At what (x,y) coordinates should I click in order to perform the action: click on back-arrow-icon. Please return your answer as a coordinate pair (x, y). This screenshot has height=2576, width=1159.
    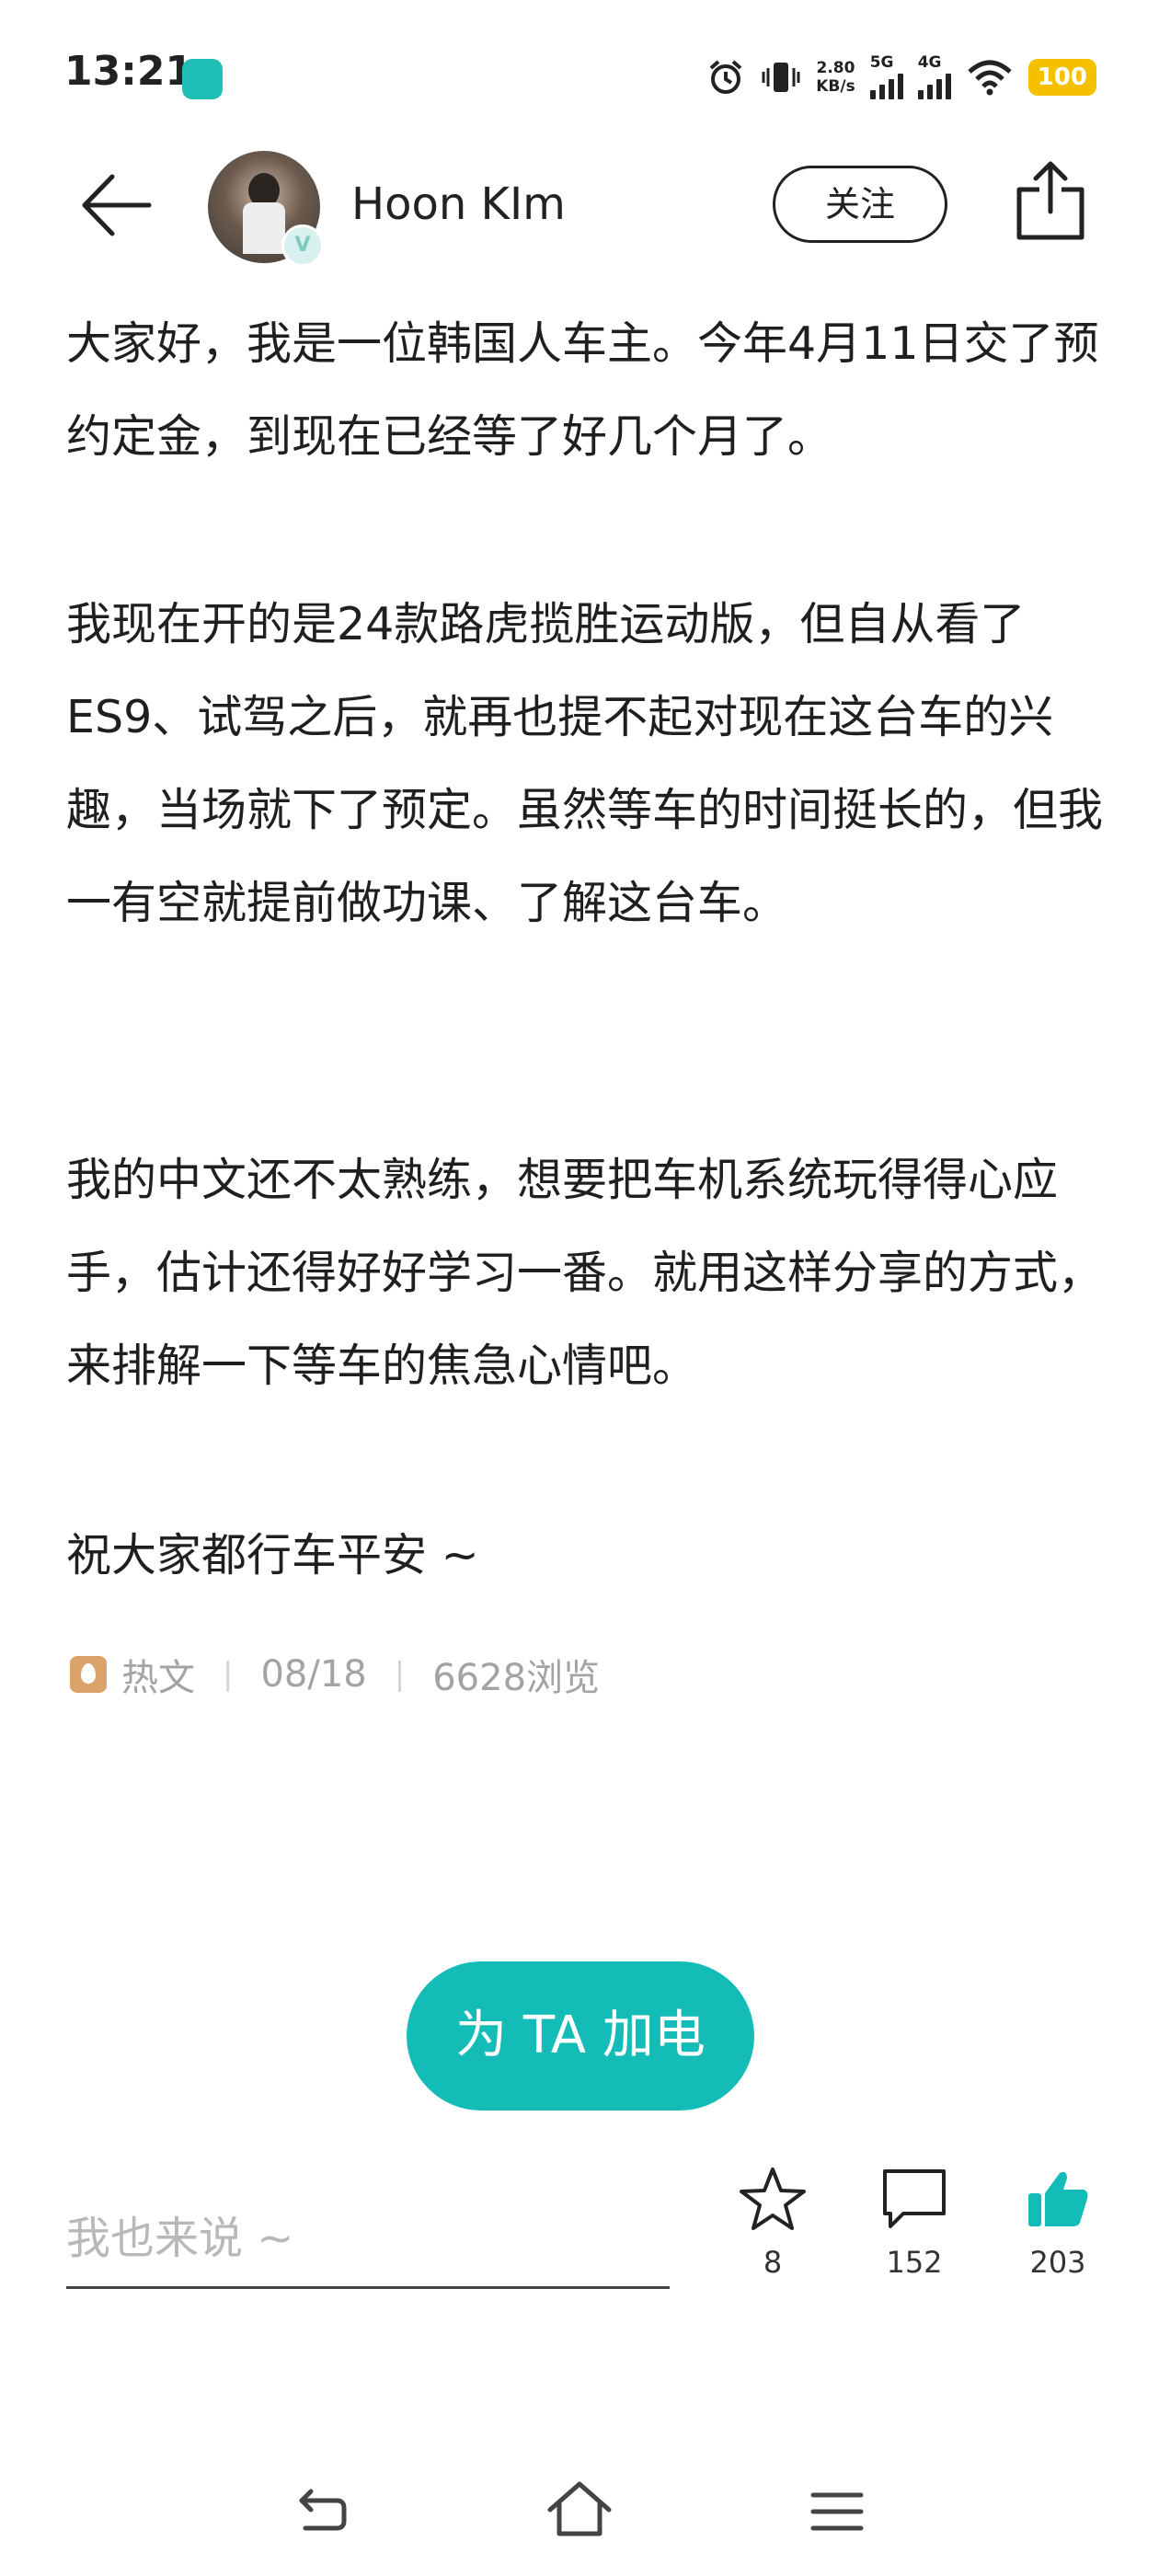
    Looking at the image, I should click on (116, 205).